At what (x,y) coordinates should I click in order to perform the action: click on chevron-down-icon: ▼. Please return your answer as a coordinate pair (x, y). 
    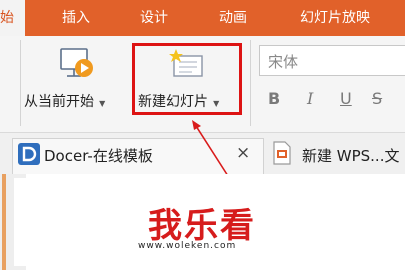
    Looking at the image, I should click on (102, 103).